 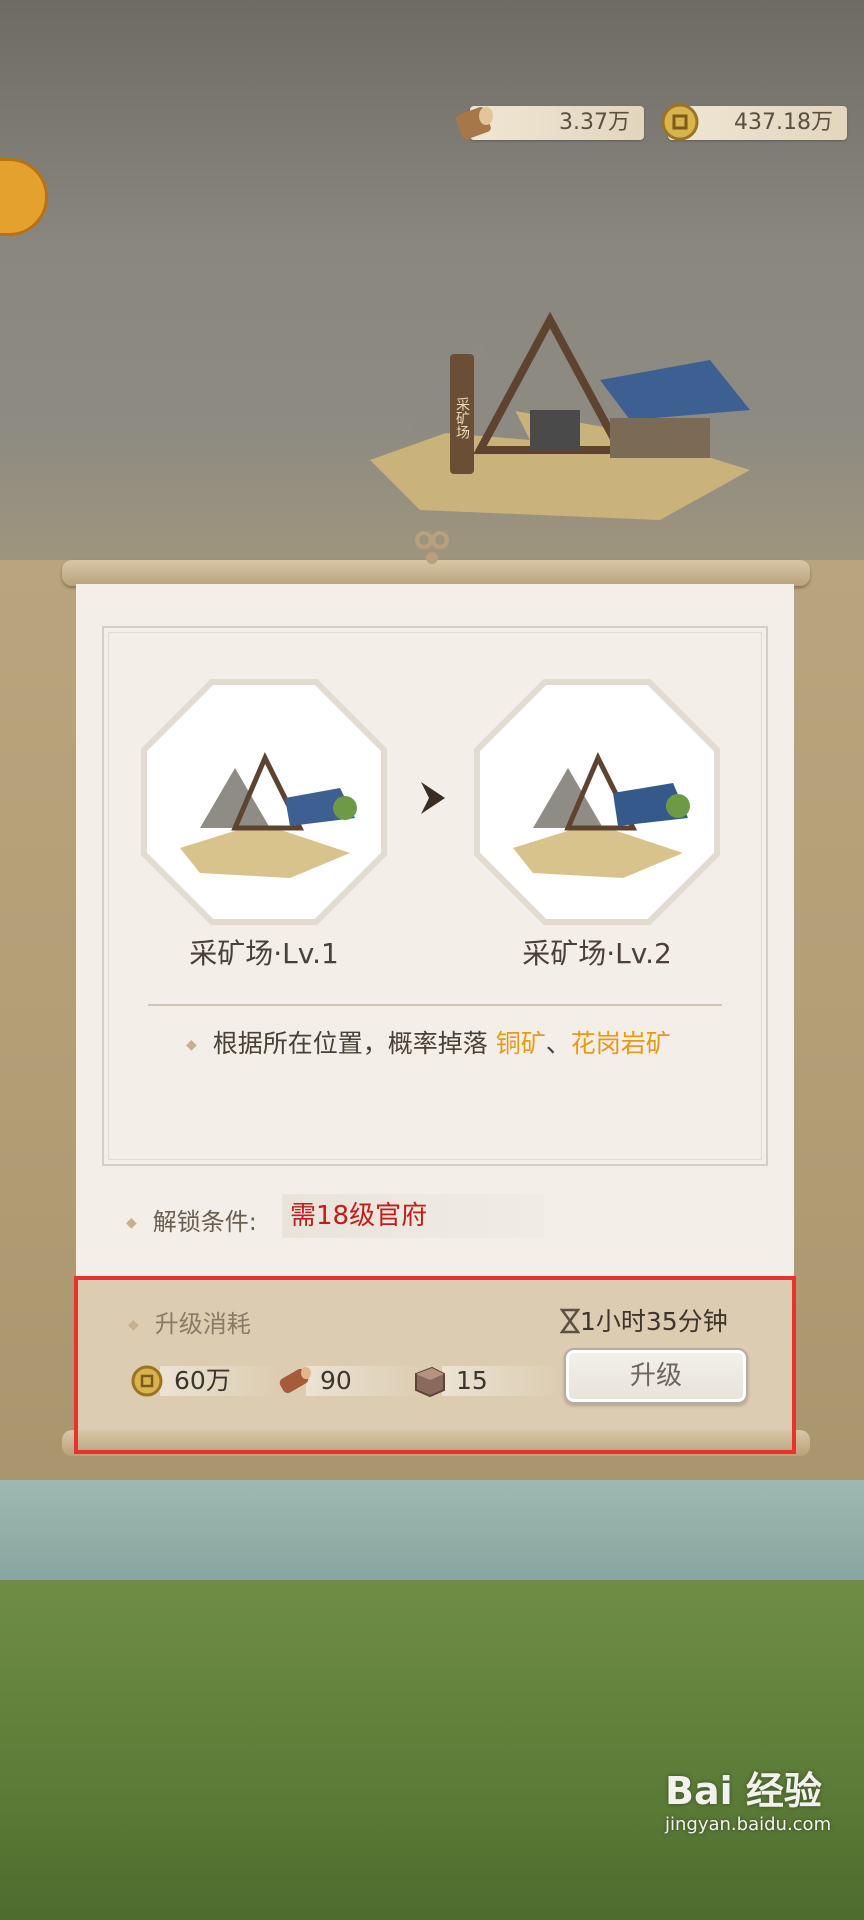 What do you see at coordinates (264, 802) in the screenshot?
I see `current-building-image` at bounding box center [264, 802].